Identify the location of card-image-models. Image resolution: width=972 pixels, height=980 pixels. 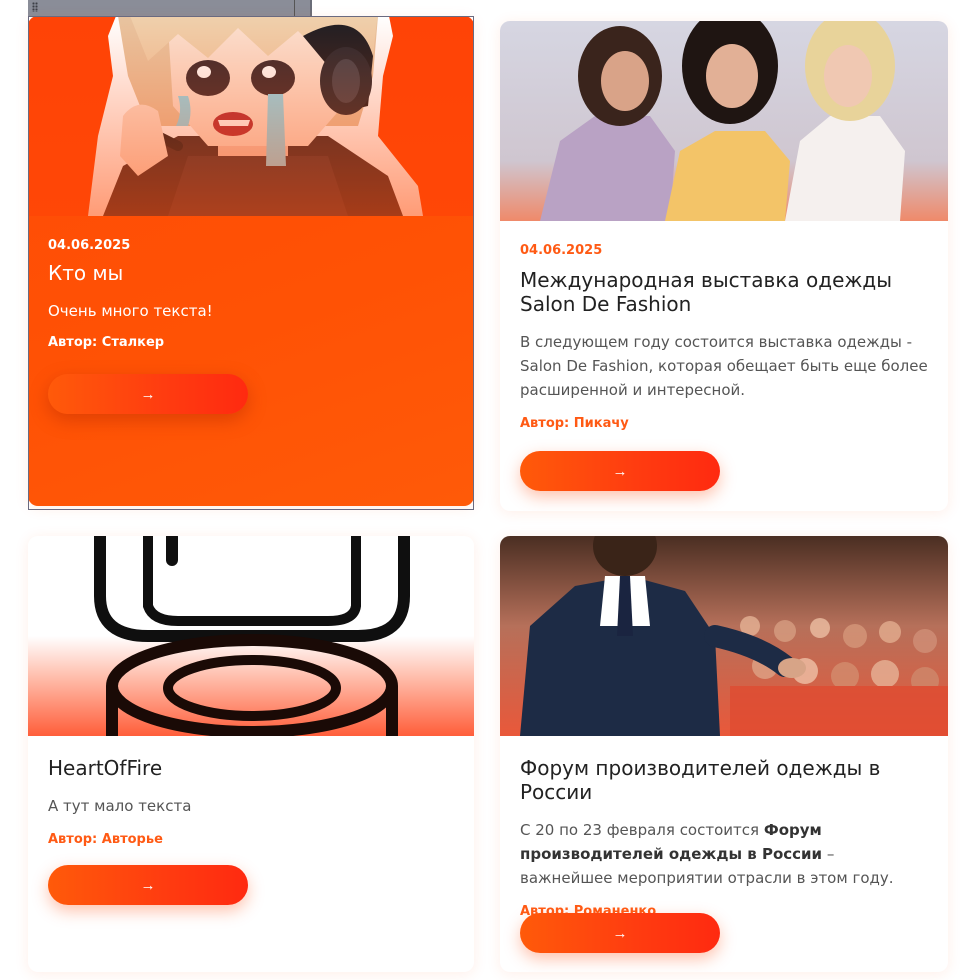
(724, 121).